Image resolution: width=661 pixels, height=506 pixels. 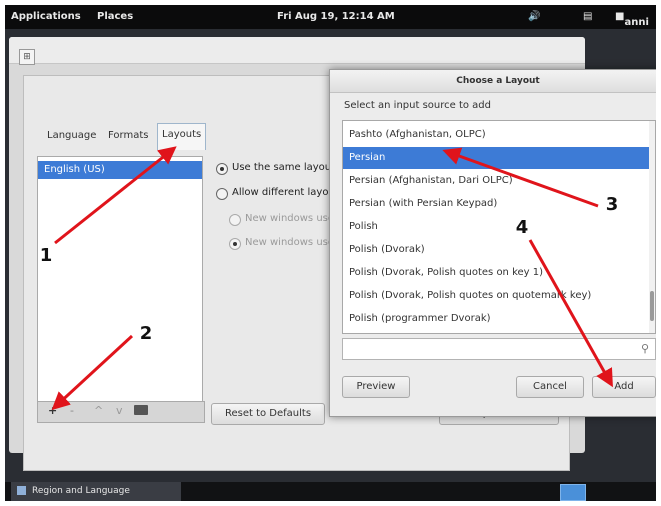 What do you see at coordinates (612, 204) in the screenshot?
I see `callout-number: 3` at bounding box center [612, 204].